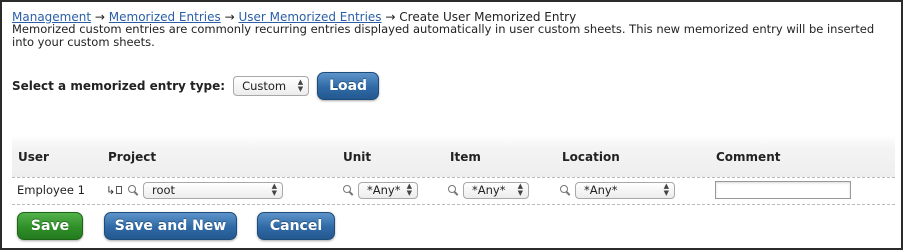 Image resolution: width=903 pixels, height=250 pixels. Describe the element at coordinates (296, 226) in the screenshot. I see `cancel-button: Cancel` at that location.